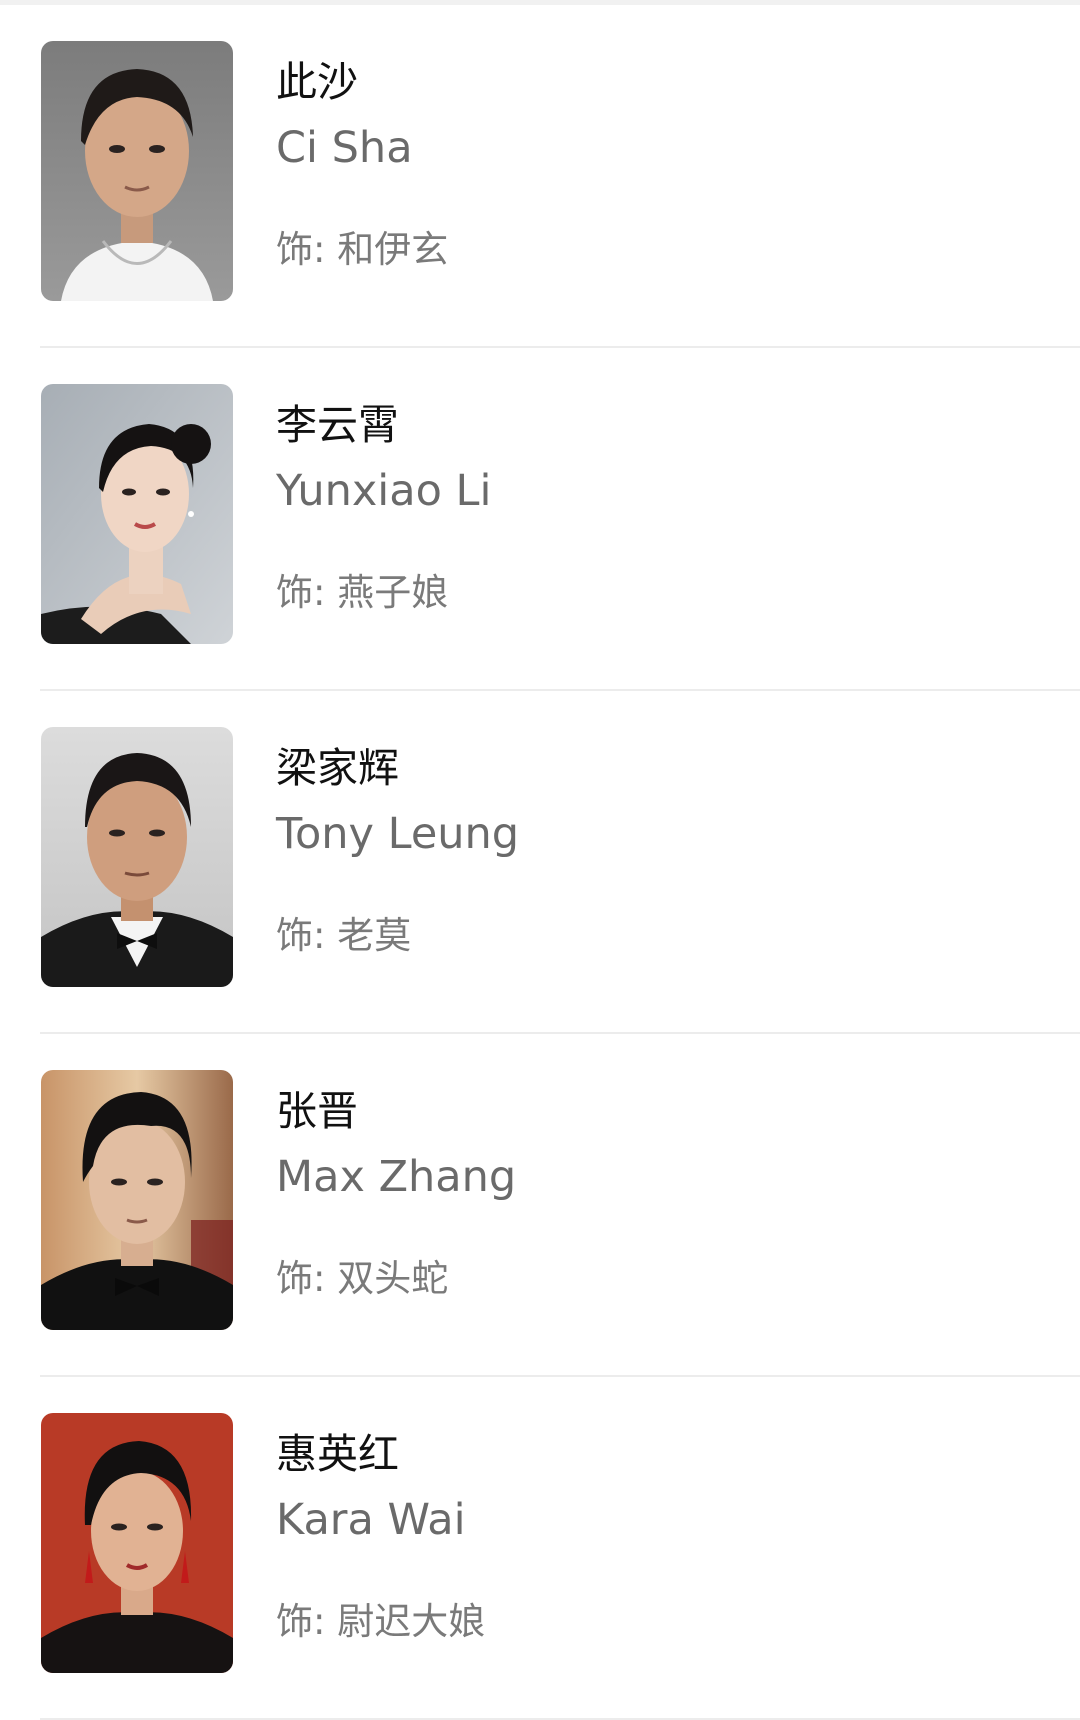  I want to click on role-line: 饰: 双头蛇, so click(396, 1279).